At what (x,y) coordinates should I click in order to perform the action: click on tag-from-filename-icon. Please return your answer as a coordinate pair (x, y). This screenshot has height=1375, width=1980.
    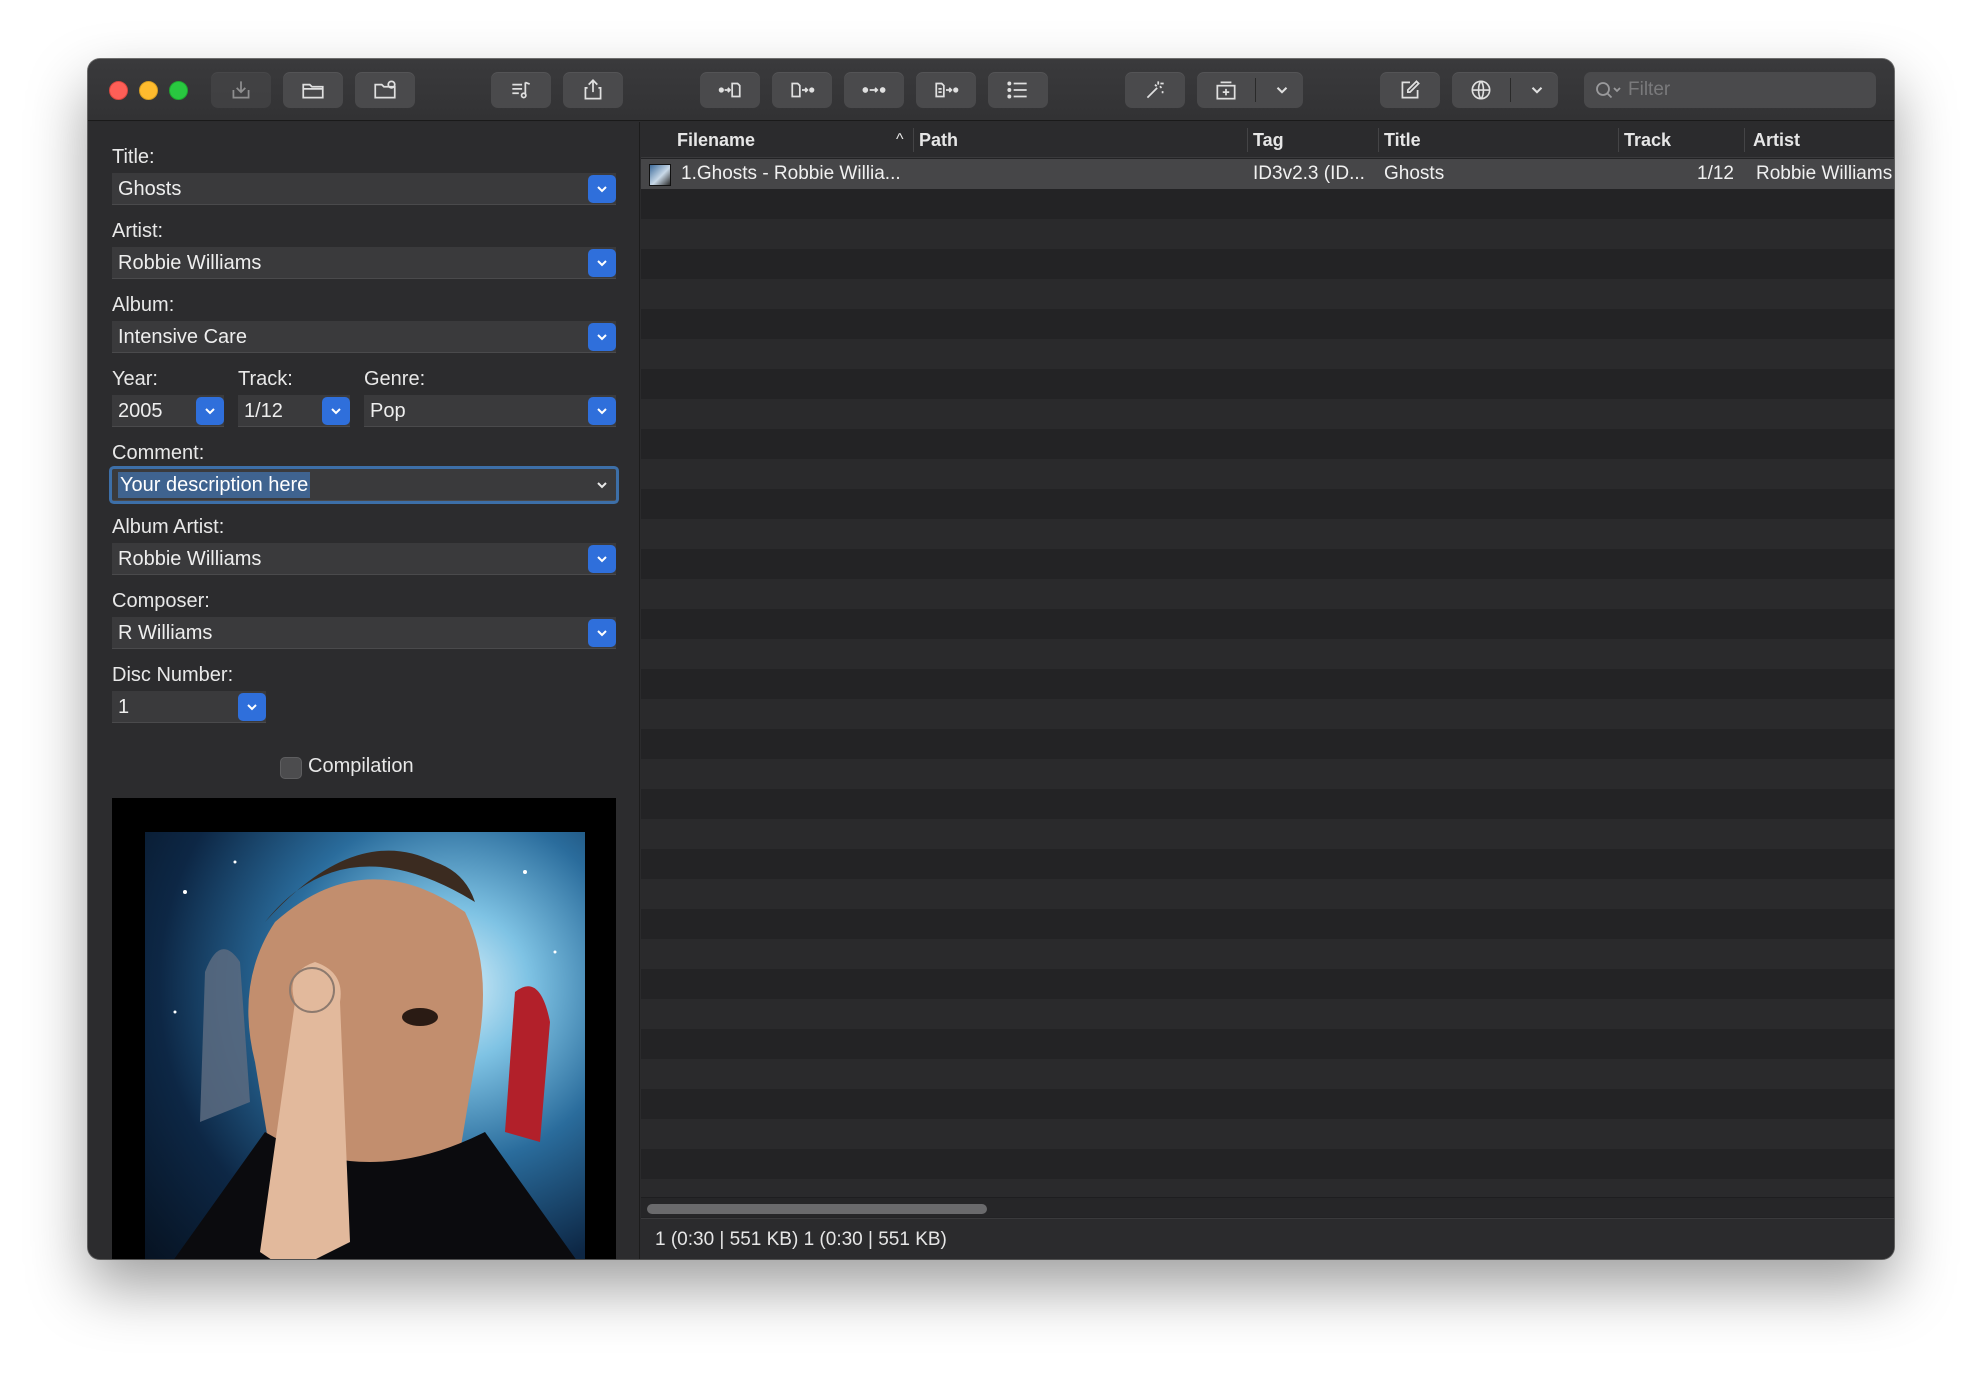
    Looking at the image, I should click on (729, 90).